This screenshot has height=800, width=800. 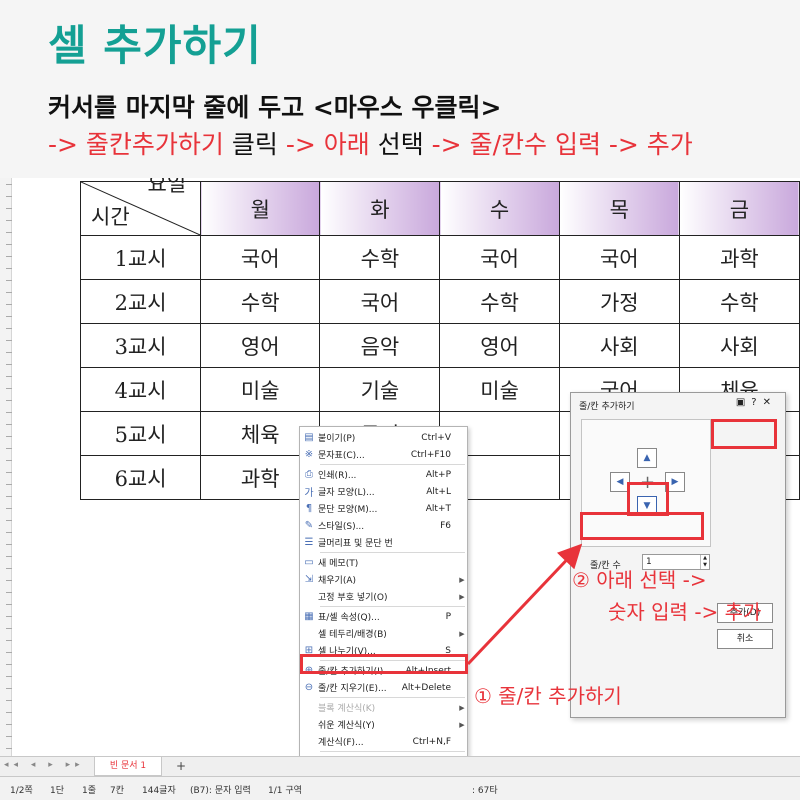 I want to click on document-tab: 빈 문서 1, so click(x=128, y=766).